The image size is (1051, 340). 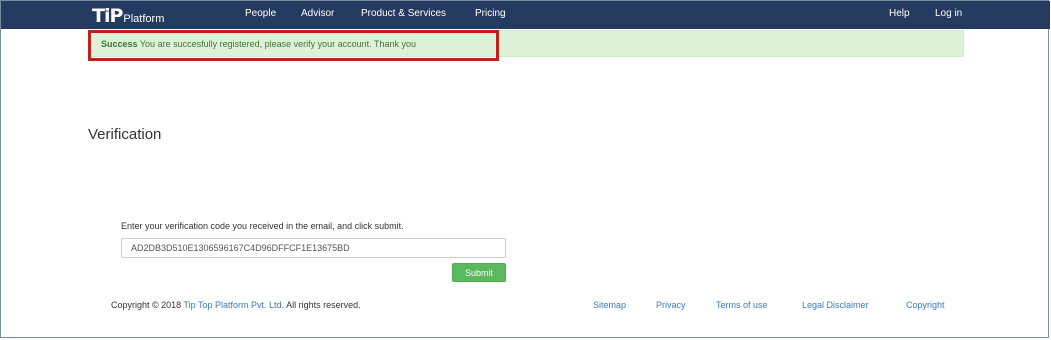 What do you see at coordinates (899, 13) in the screenshot?
I see `nav-help: Help` at bounding box center [899, 13].